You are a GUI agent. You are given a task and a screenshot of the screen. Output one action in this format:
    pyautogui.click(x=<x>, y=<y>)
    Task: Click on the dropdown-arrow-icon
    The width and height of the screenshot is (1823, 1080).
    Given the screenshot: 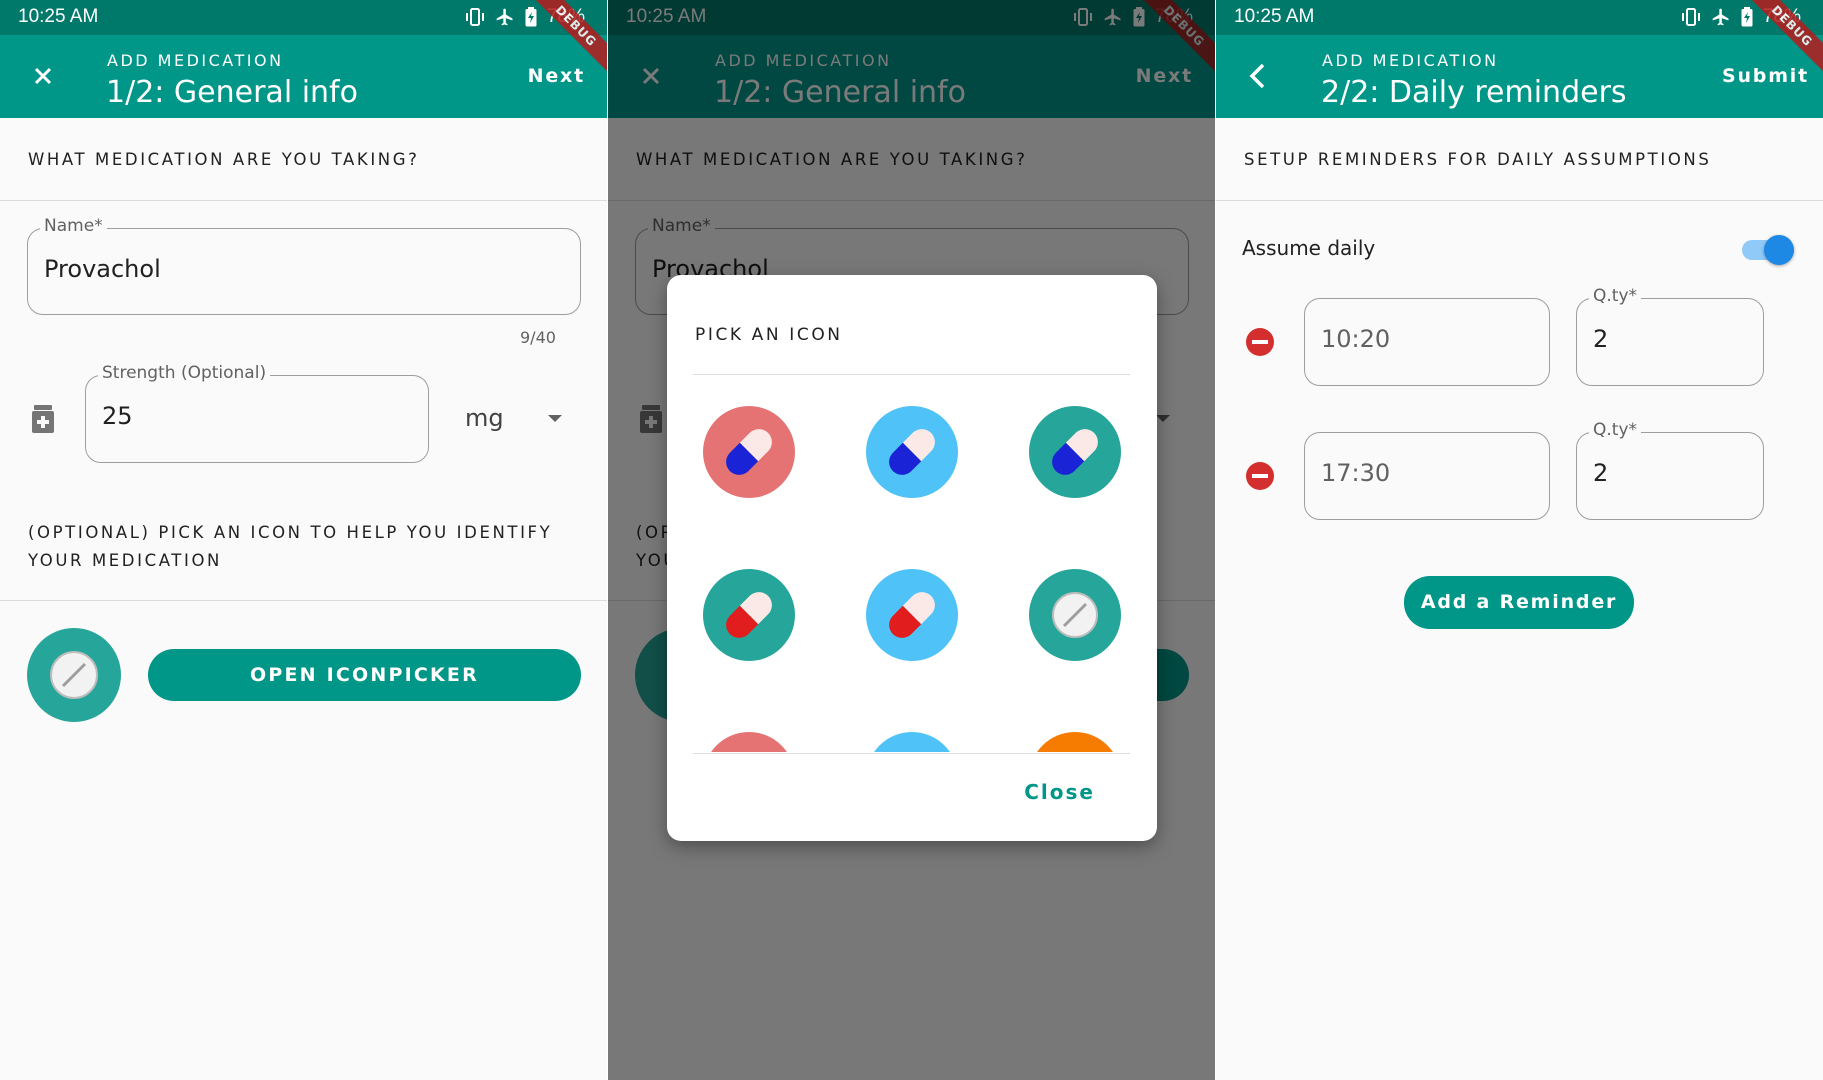 What is the action you would take?
    pyautogui.click(x=555, y=418)
    